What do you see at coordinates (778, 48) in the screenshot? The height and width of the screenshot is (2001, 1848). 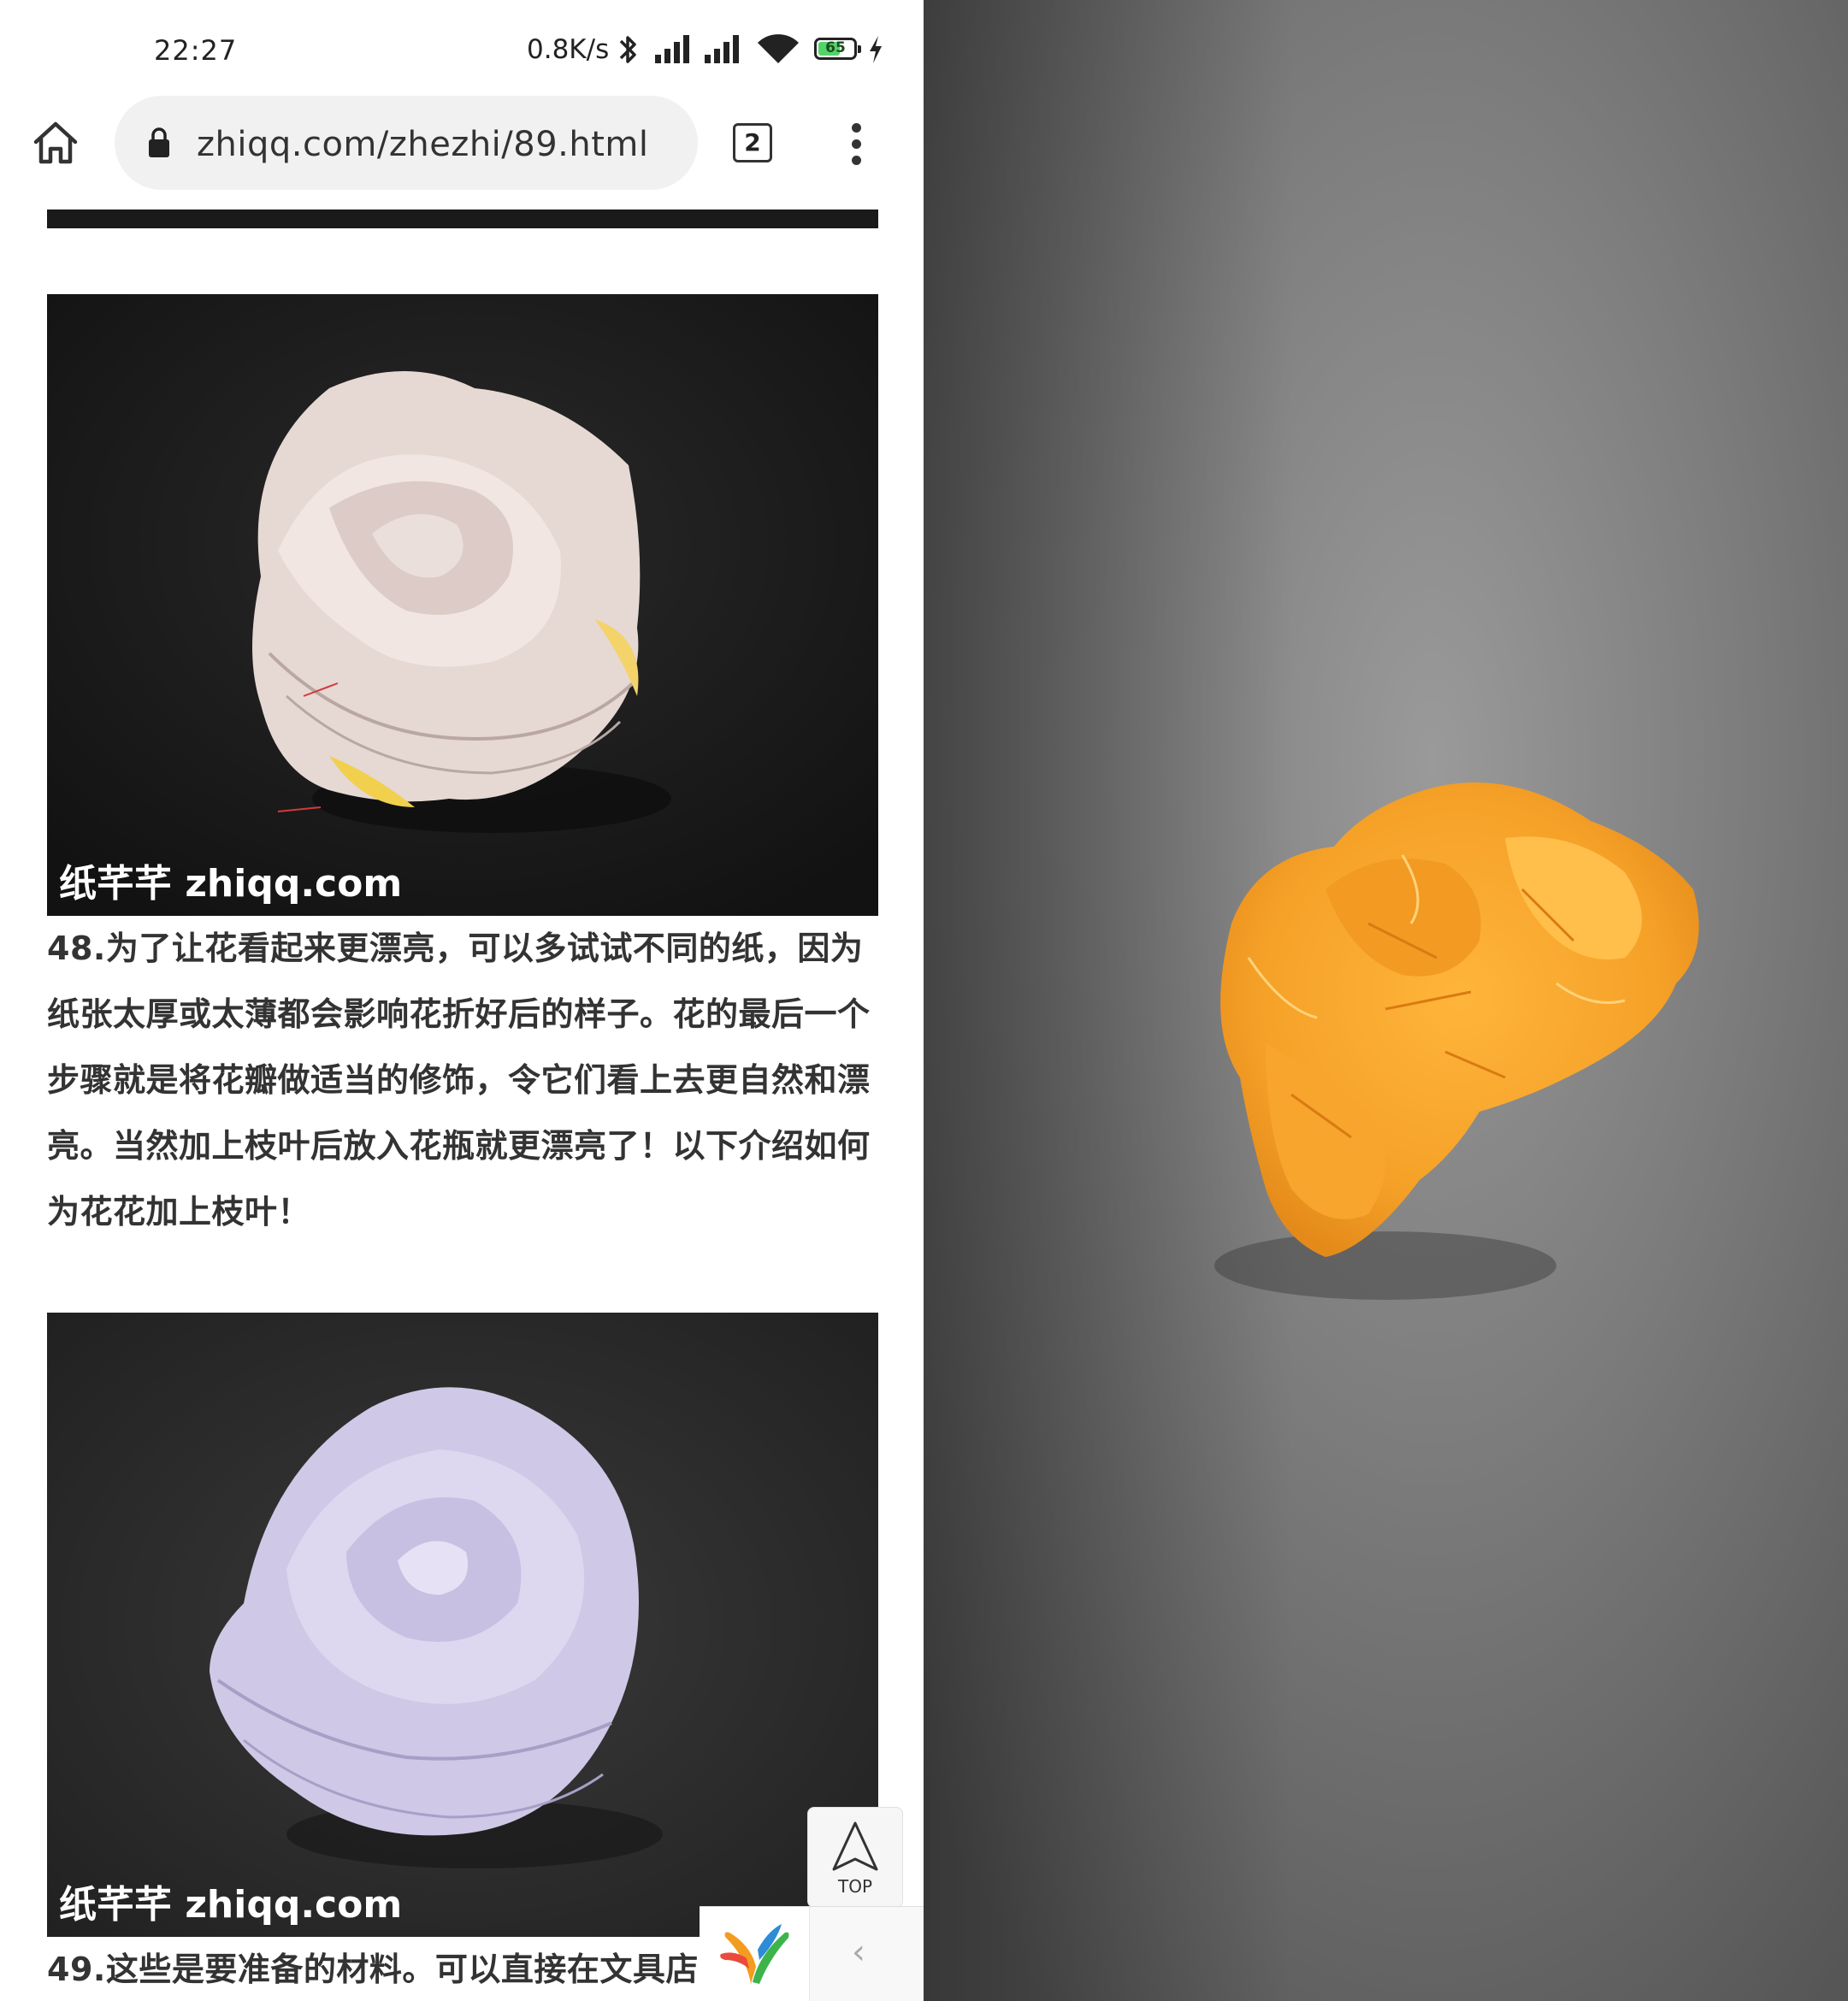 I see `wifi-icon` at bounding box center [778, 48].